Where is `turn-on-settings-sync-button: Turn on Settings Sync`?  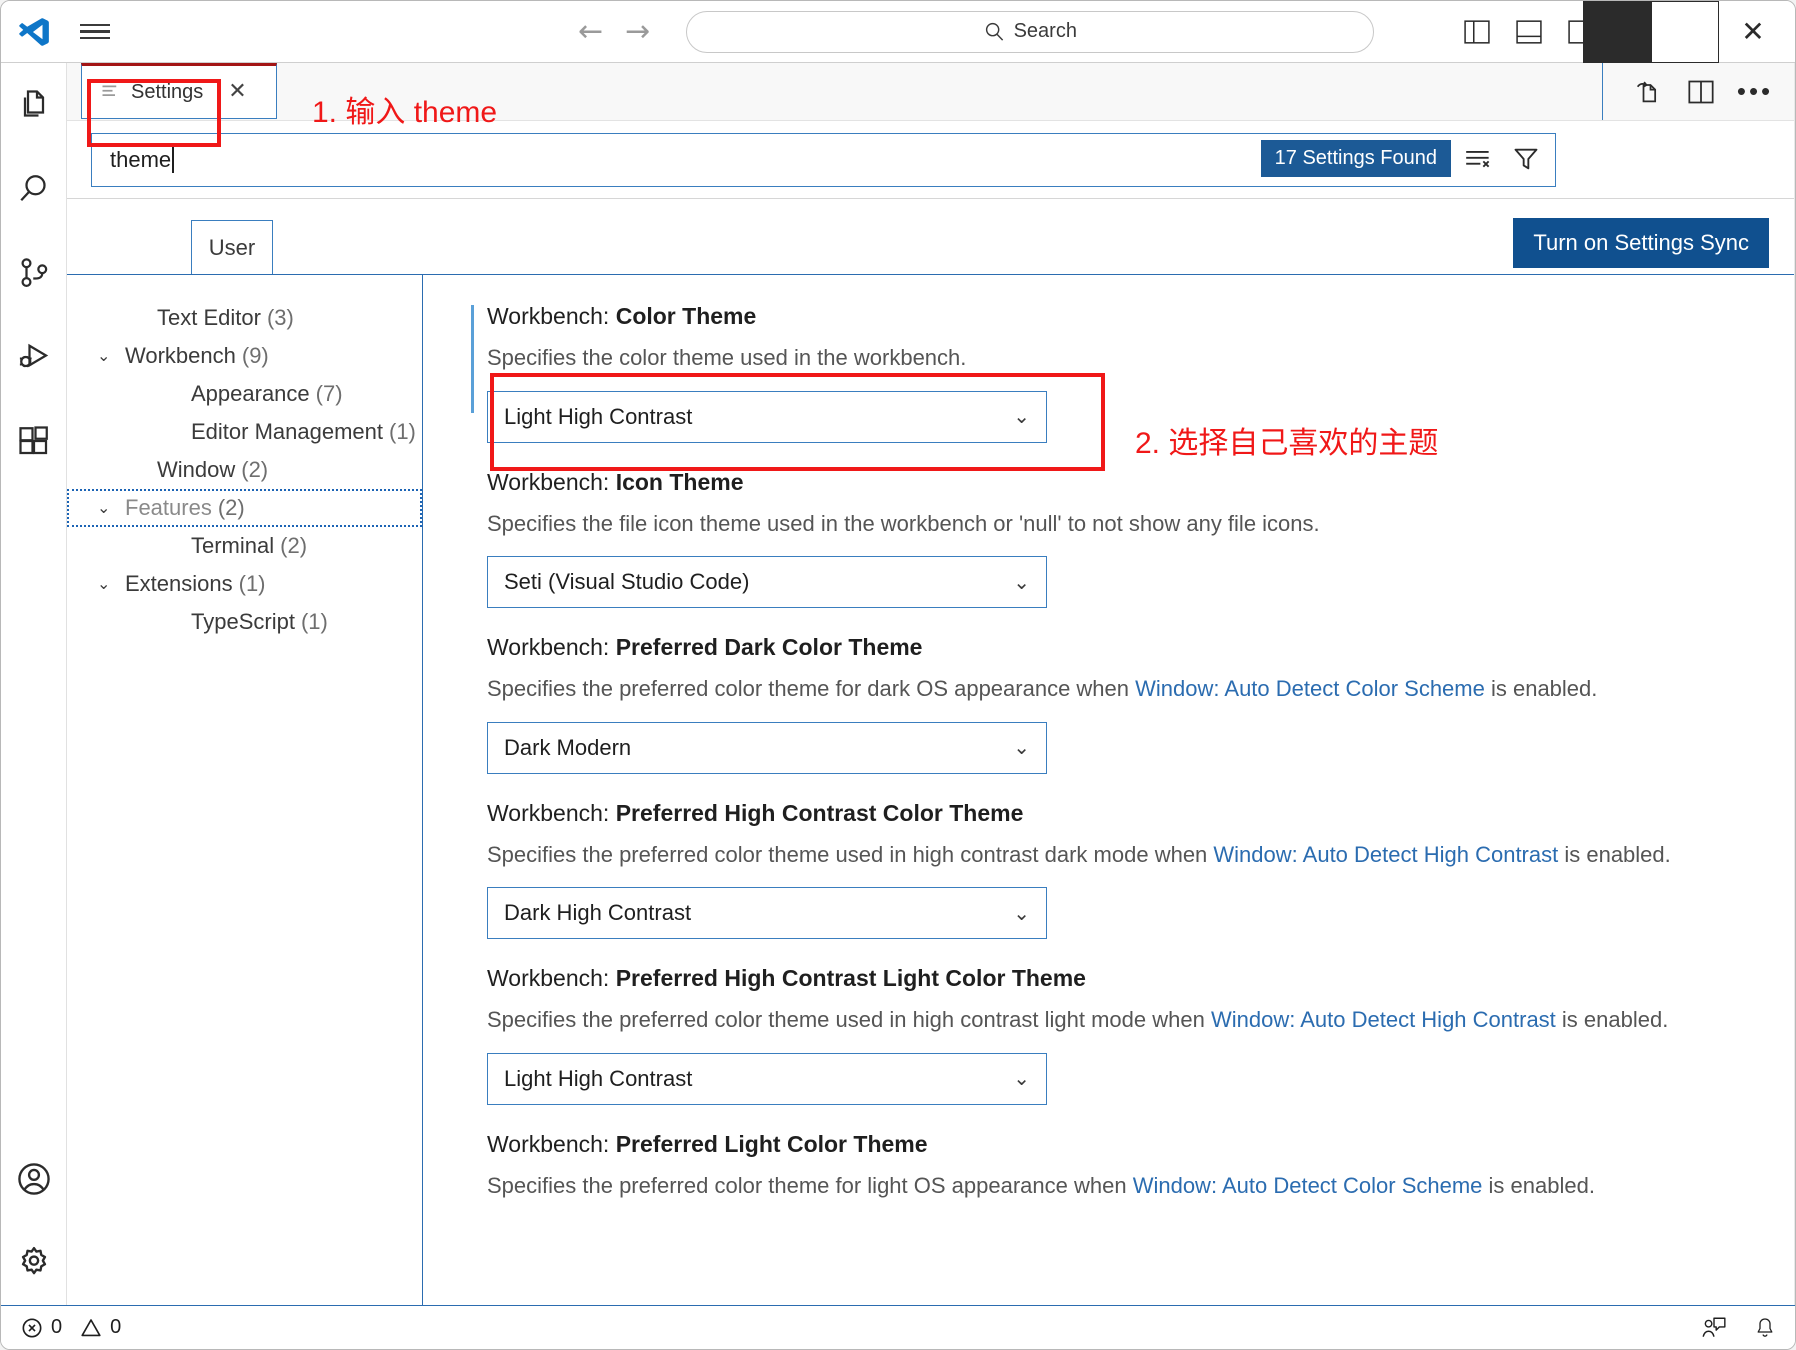 turn-on-settings-sync-button: Turn on Settings Sync is located at coordinates (1641, 243).